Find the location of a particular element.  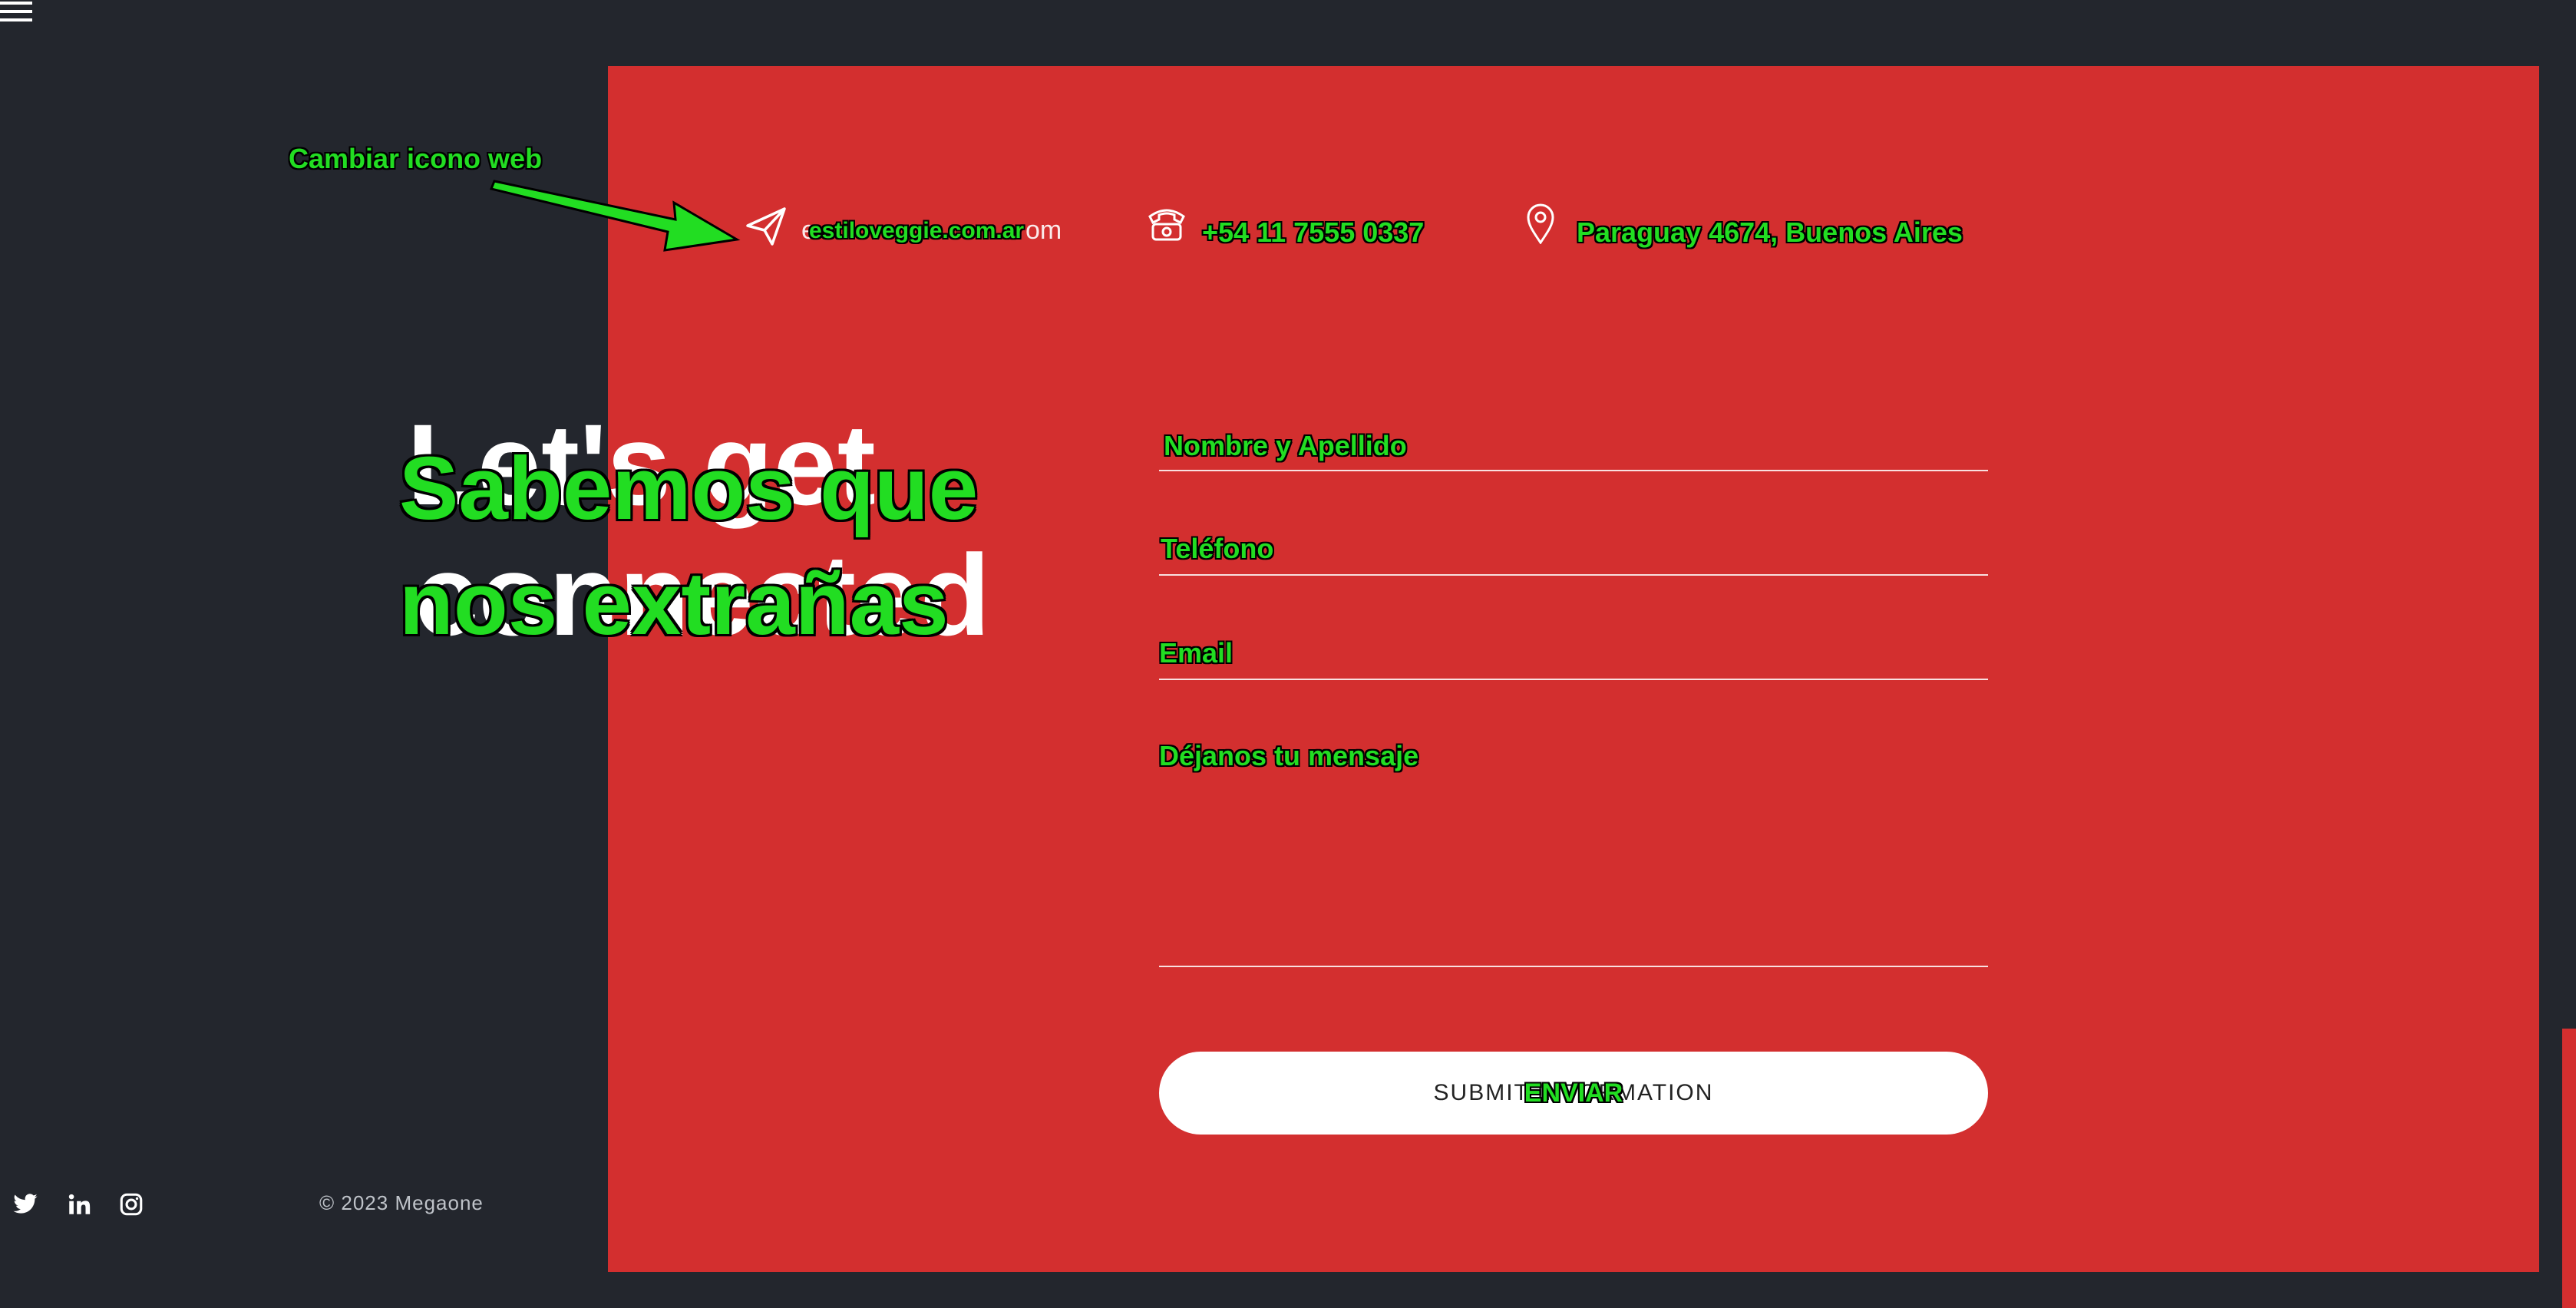

annotation-arrow is located at coordinates (615, 216).